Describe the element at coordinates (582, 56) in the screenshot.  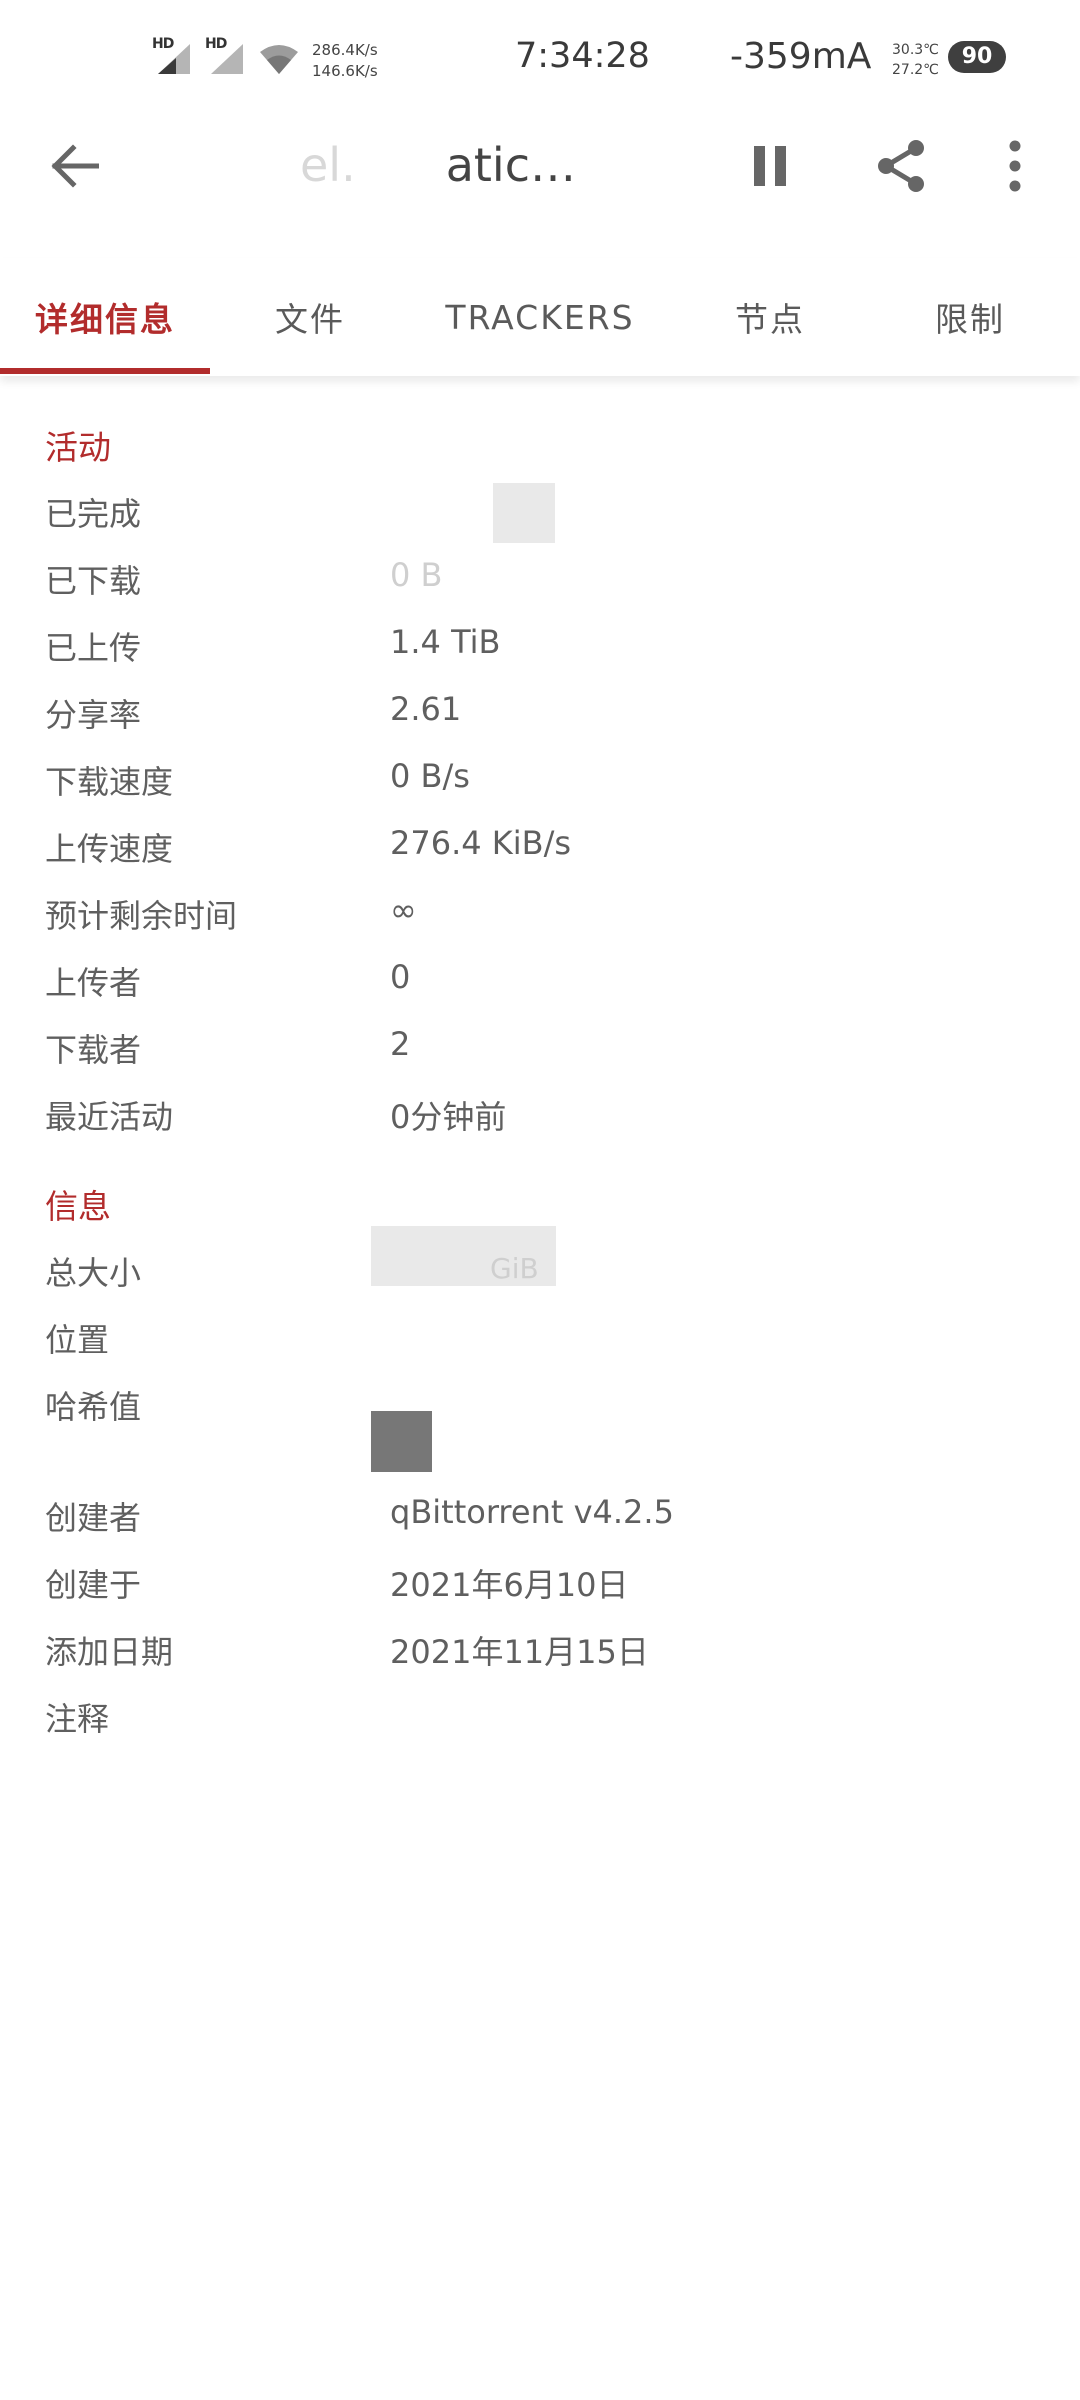
I see `clock: 7:34:28` at that location.